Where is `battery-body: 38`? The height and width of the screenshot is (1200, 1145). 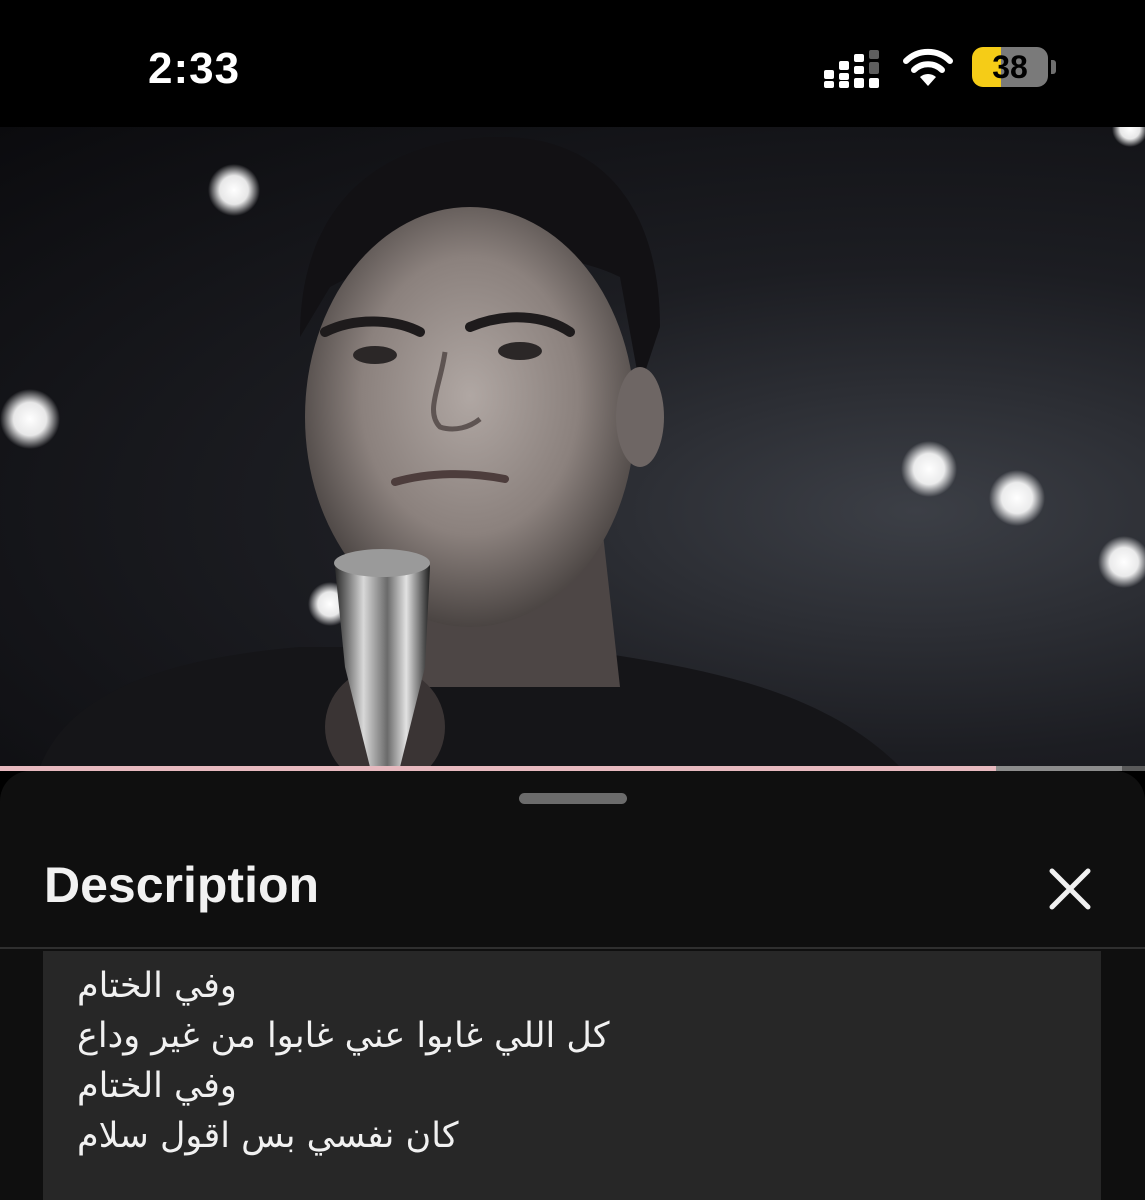
battery-body: 38 is located at coordinates (1010, 67).